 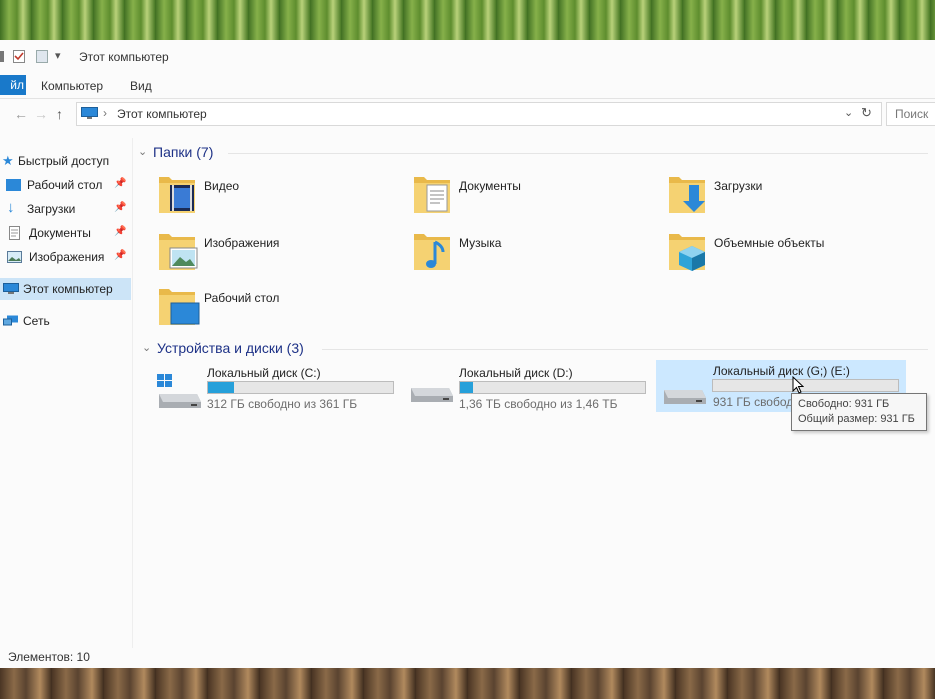 I want to click on 3d-objects-folder-icon, so click(x=687, y=252).